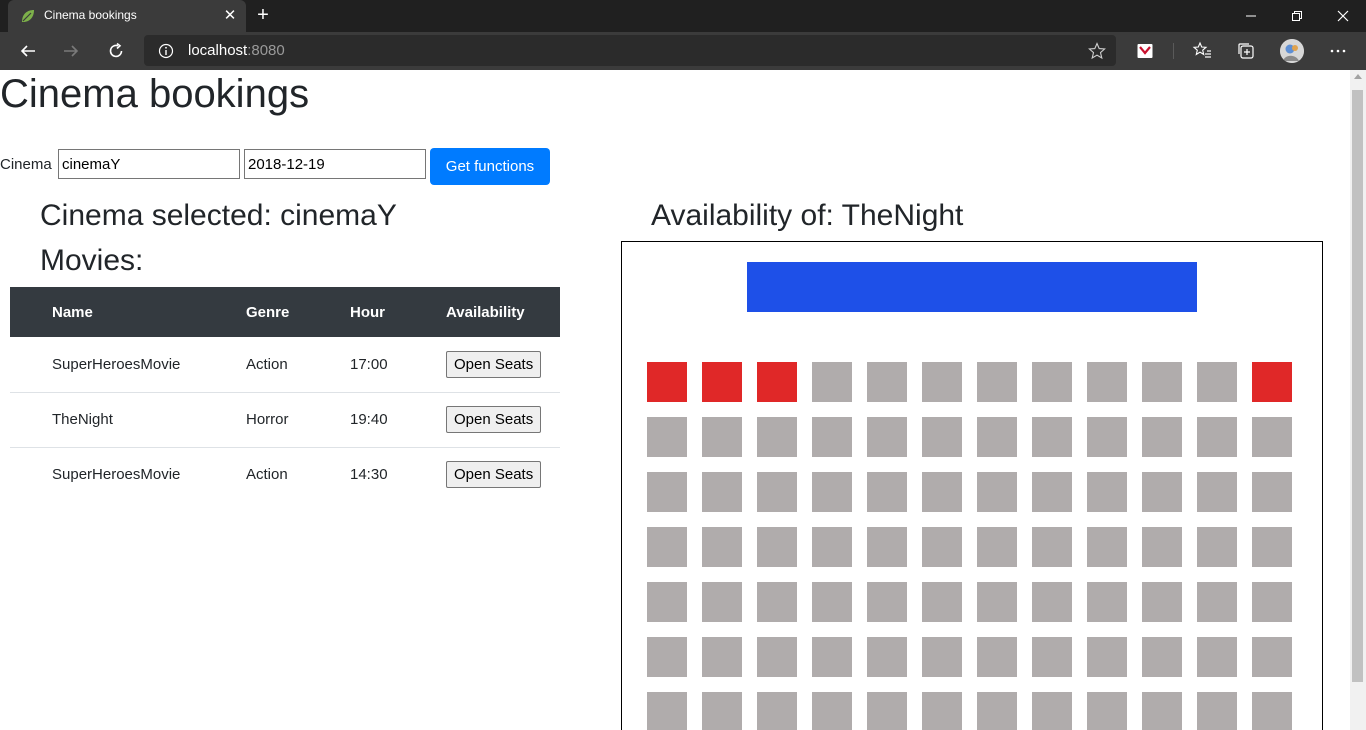 This screenshot has height=730, width=1366. Describe the element at coordinates (1338, 51) in the screenshot. I see `more-options-icon` at that location.